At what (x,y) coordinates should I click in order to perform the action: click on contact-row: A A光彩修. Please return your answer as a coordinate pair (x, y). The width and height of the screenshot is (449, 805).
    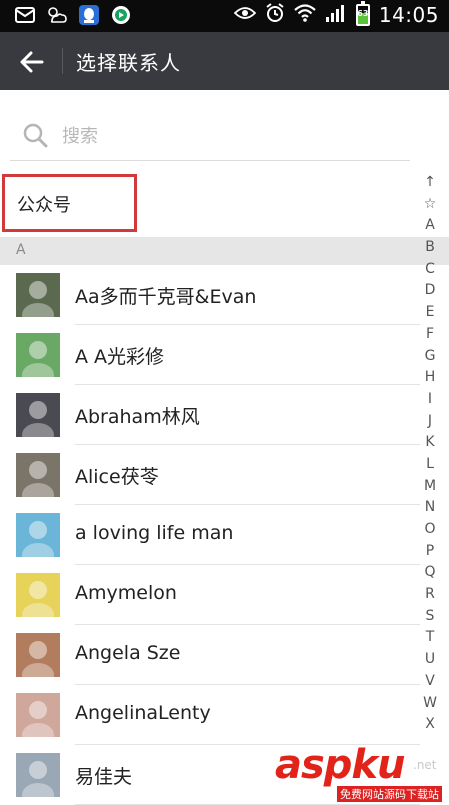
    Looking at the image, I should click on (210, 355).